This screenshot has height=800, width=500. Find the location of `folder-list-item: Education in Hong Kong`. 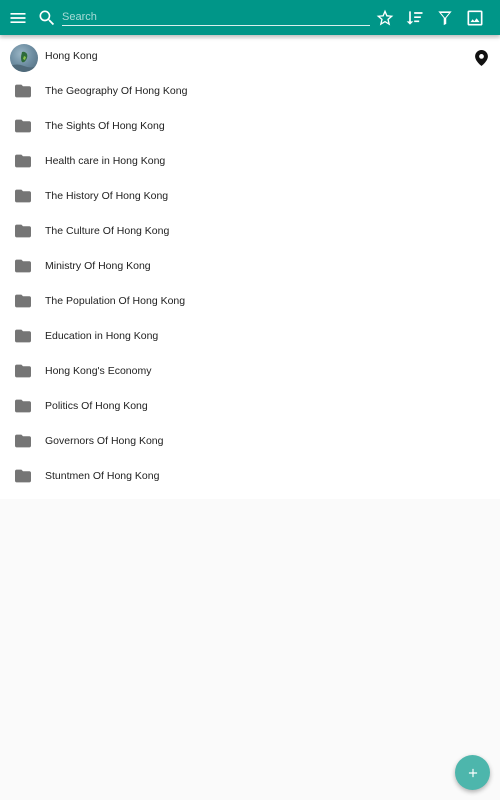

folder-list-item: Education in Hong Kong is located at coordinates (250, 336).